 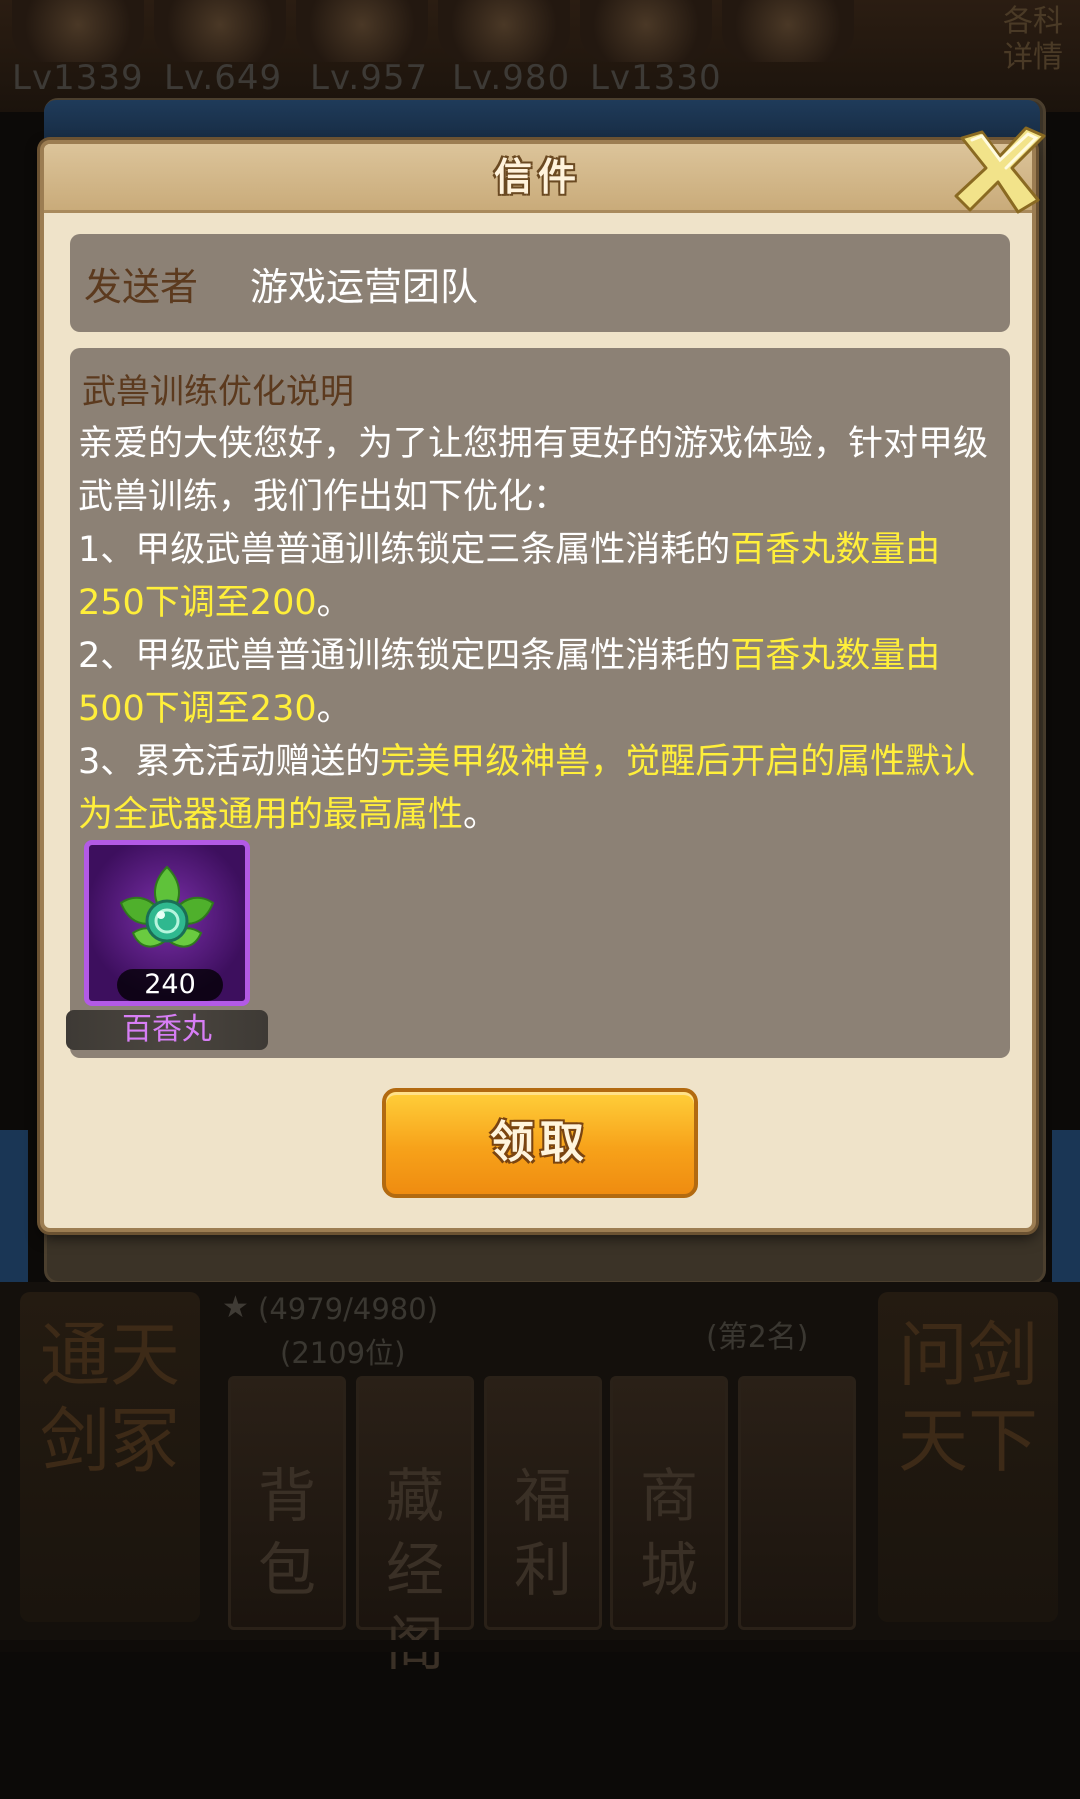 What do you see at coordinates (669, 1503) in the screenshot?
I see `menu-button-shop: 商城` at bounding box center [669, 1503].